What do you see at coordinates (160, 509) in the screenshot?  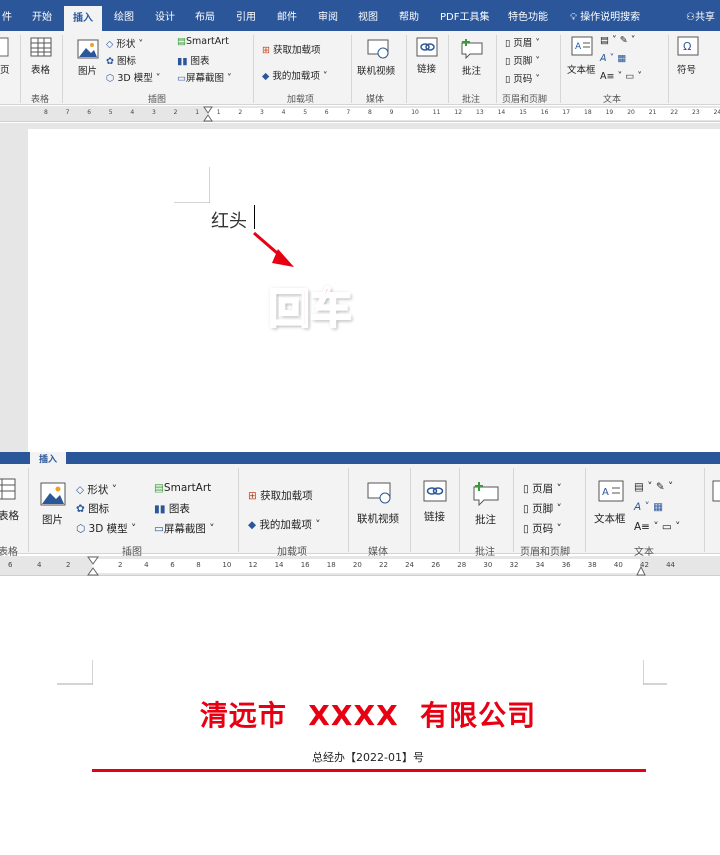 I see `chart-icon: ▮▮` at bounding box center [160, 509].